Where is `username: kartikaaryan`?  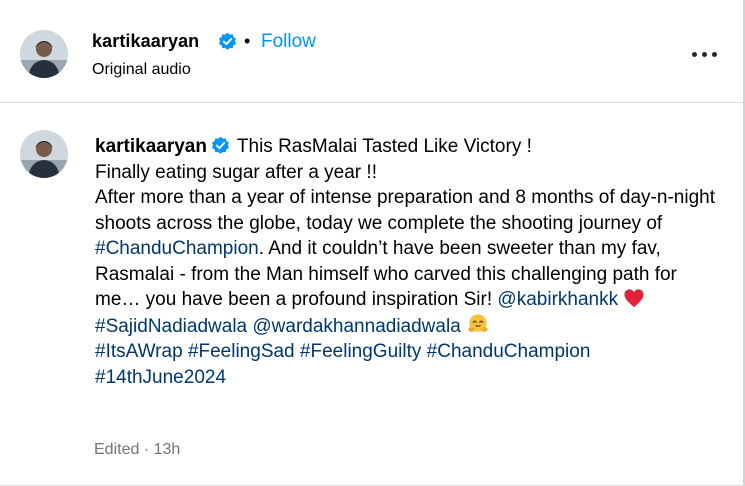 username: kartikaaryan is located at coordinates (145, 41).